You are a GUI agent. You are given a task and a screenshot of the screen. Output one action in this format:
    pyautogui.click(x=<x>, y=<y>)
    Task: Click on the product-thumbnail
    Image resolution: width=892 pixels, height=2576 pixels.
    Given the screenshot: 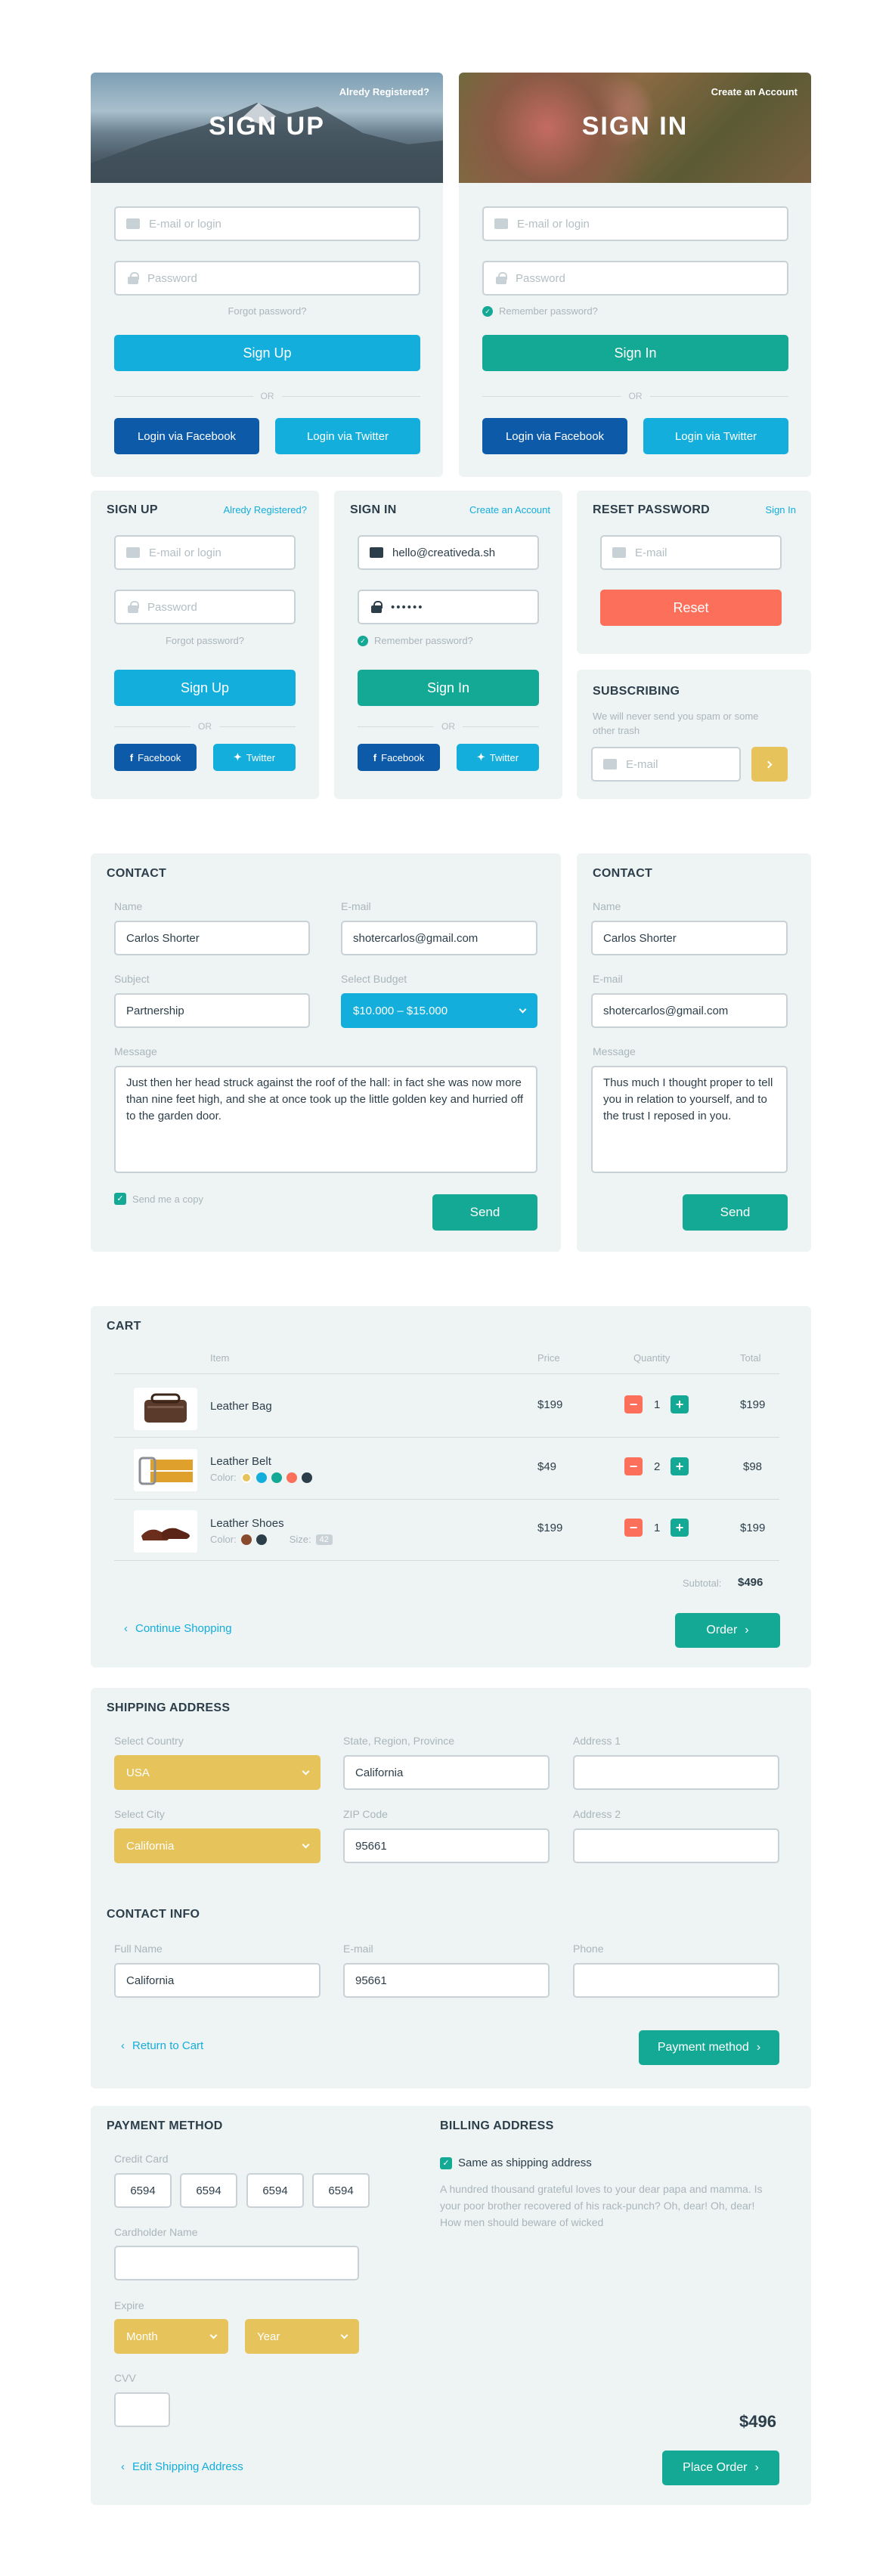 What is the action you would take?
    pyautogui.click(x=165, y=1409)
    